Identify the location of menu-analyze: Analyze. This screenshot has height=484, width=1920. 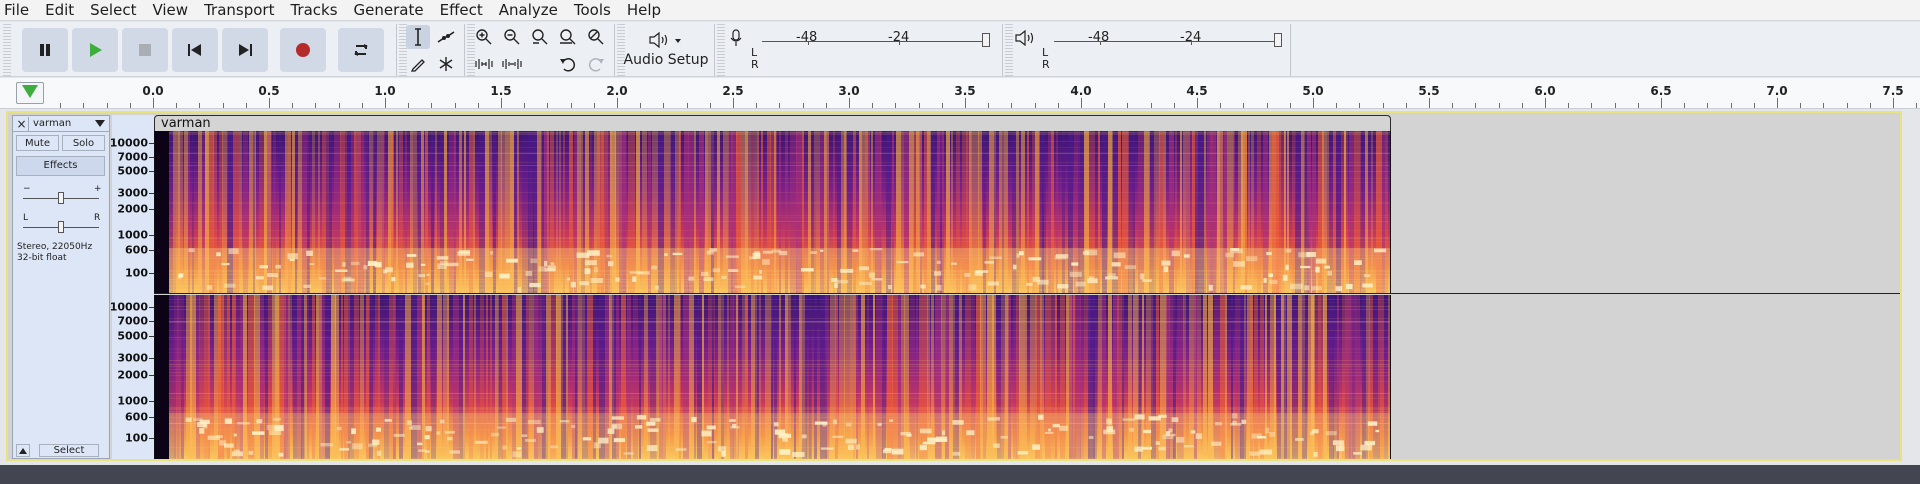
(528, 10).